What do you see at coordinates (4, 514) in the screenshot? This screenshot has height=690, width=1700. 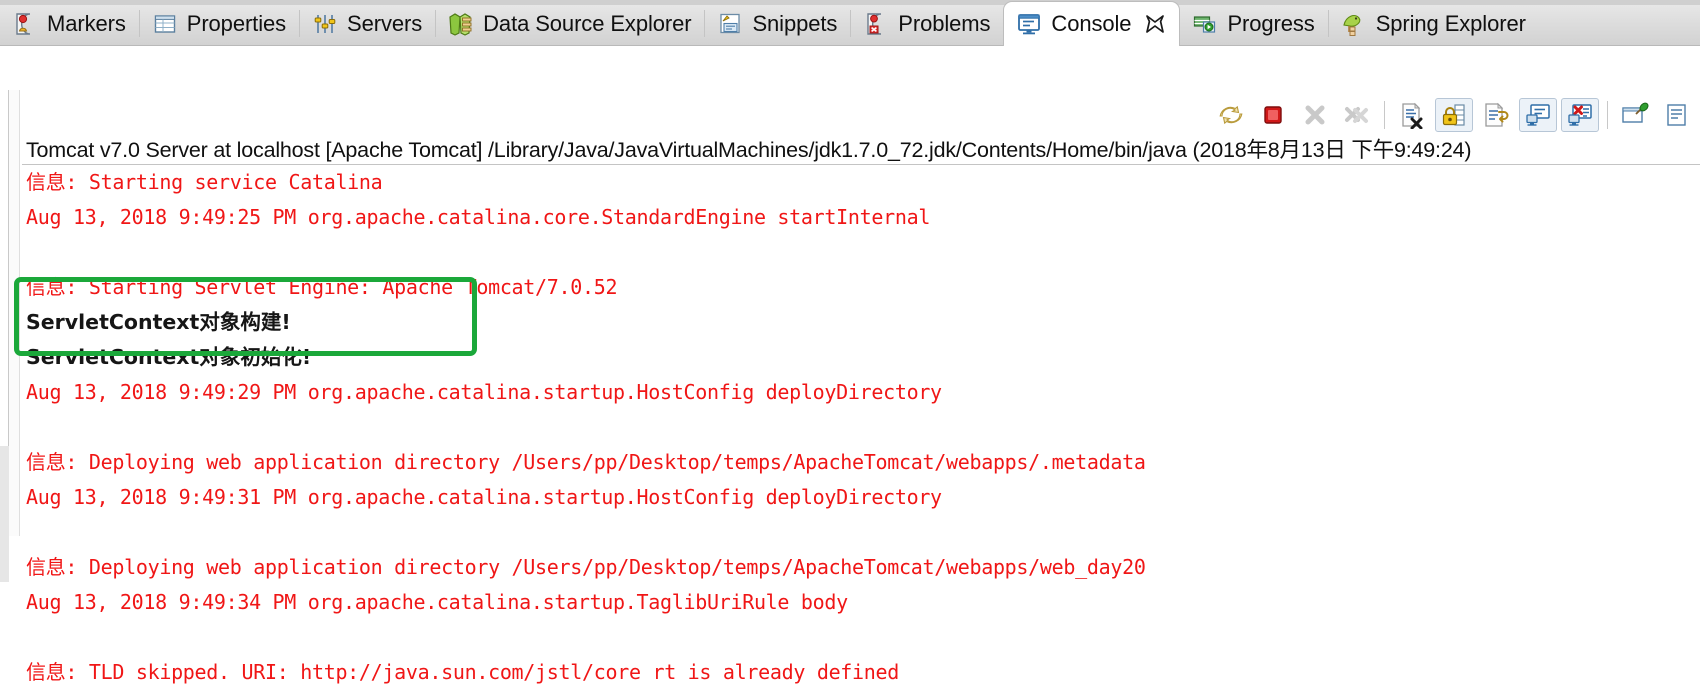 I see `console-corner-block` at bounding box center [4, 514].